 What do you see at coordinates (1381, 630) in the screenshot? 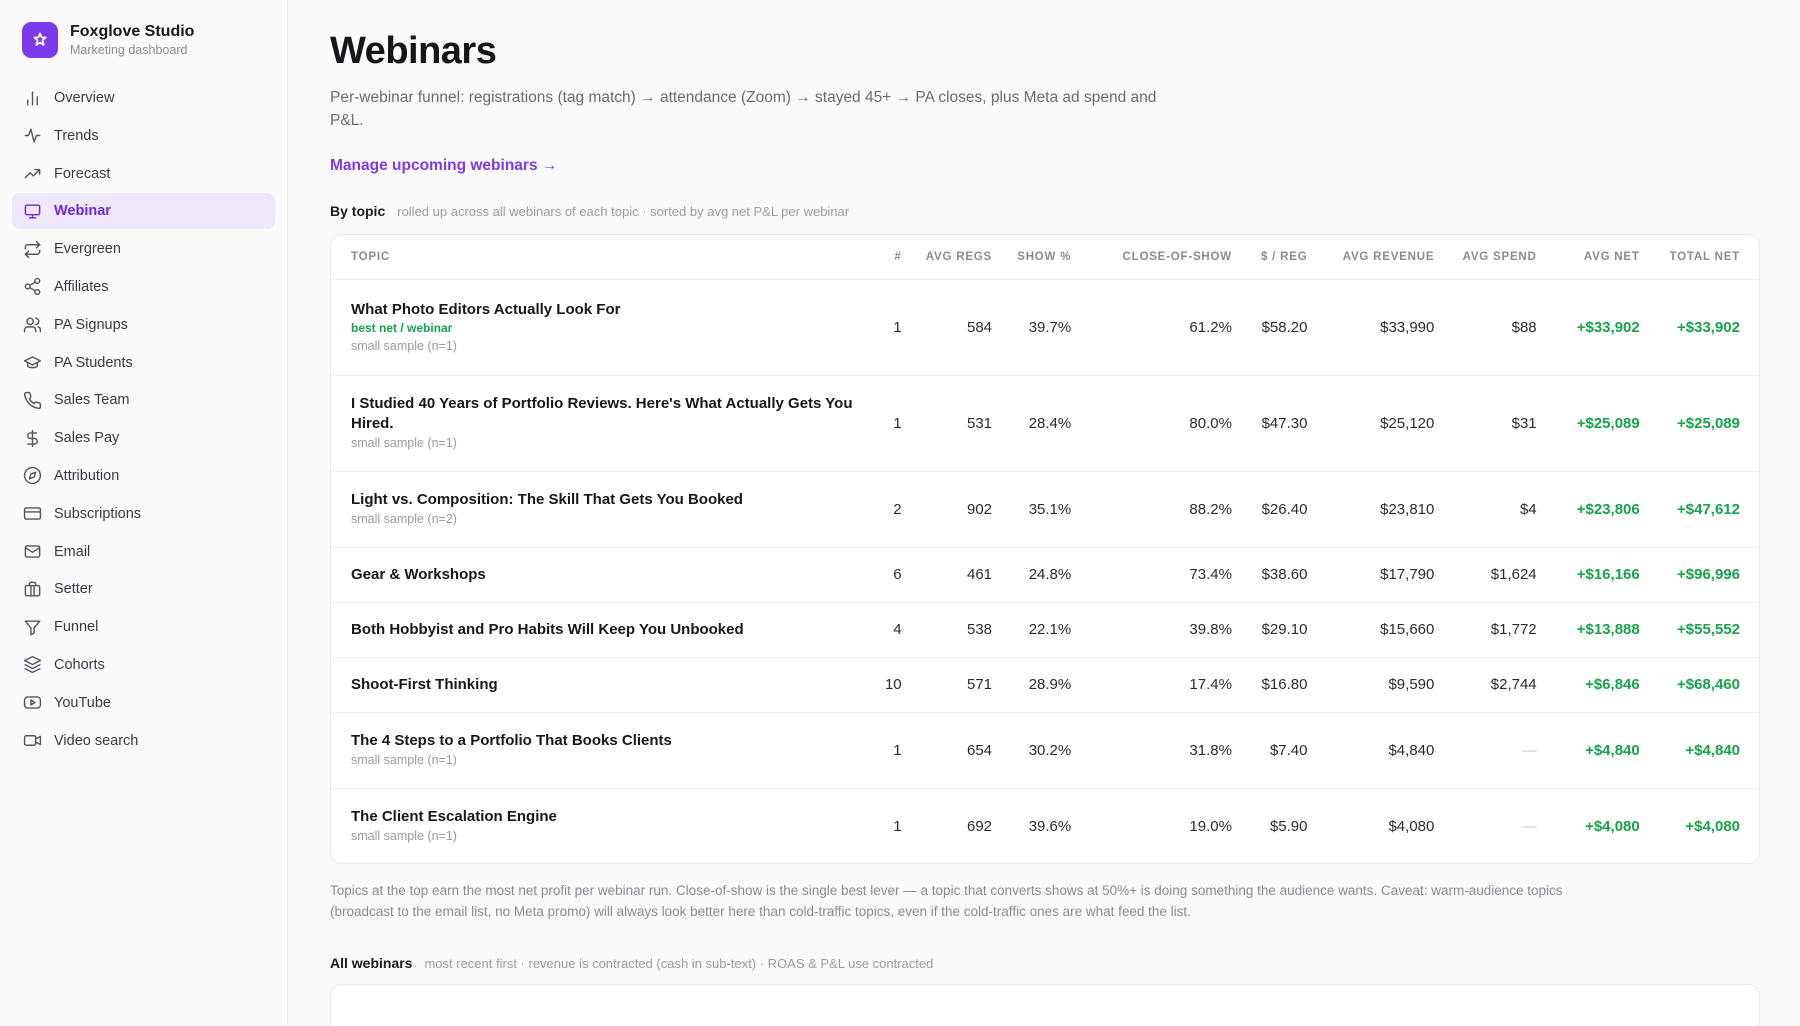
I see `avg-revenue-cell: $15,660` at bounding box center [1381, 630].